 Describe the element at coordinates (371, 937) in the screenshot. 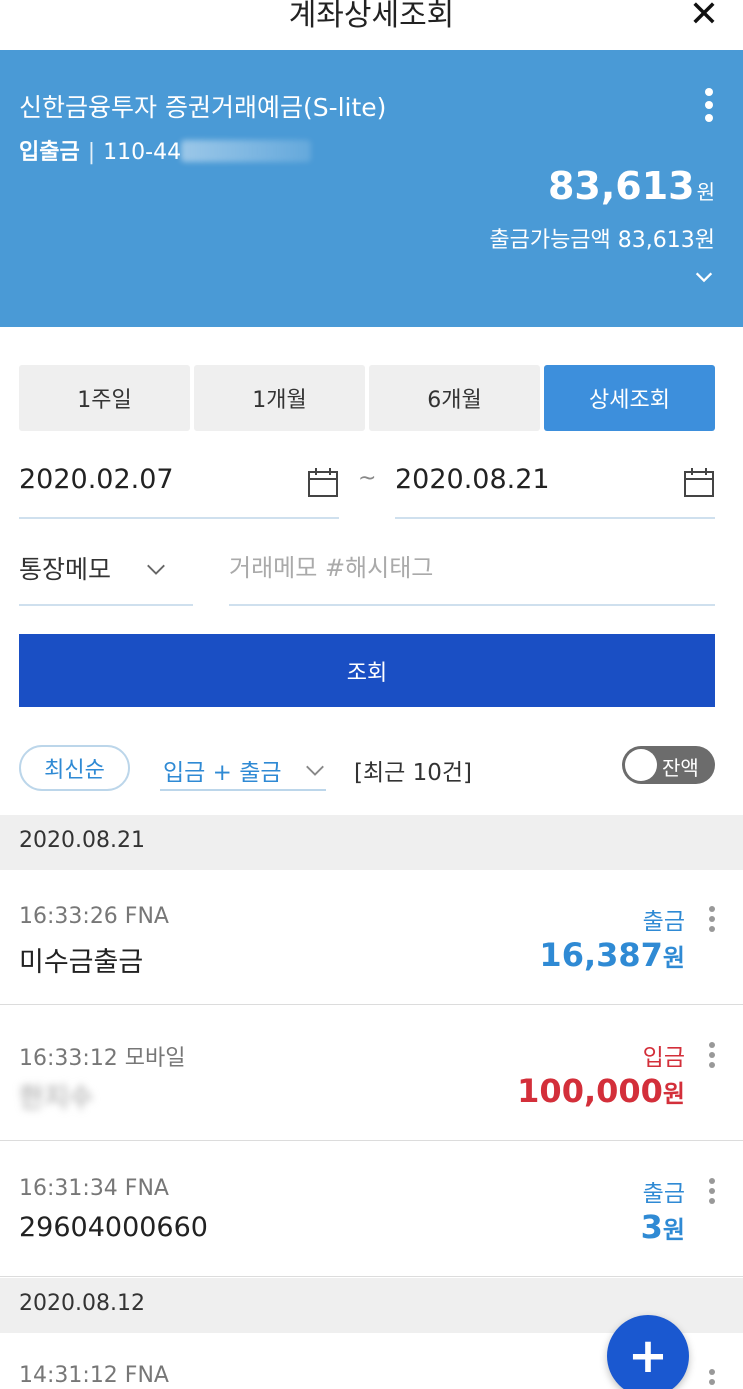

I see `transaction-row: 16:33:26 FNA 미수금출금 출금 16,387원` at that location.